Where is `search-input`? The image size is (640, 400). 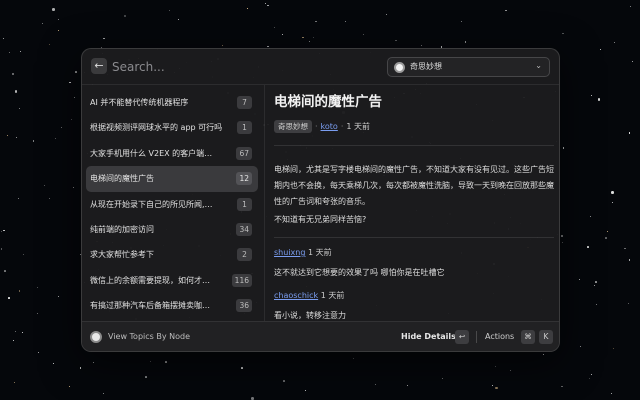 search-input is located at coordinates (222, 67).